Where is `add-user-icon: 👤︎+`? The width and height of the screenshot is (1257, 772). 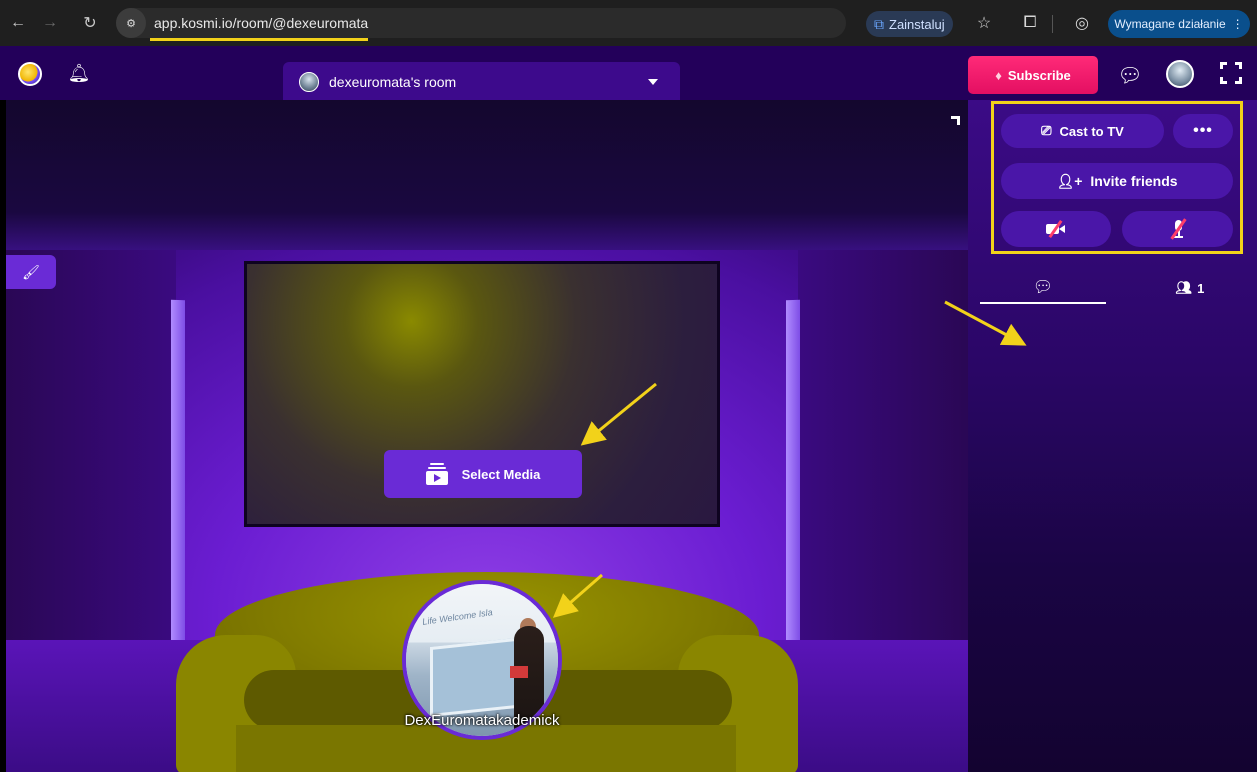
add-user-icon: 👤︎+ is located at coordinates (1069, 180).